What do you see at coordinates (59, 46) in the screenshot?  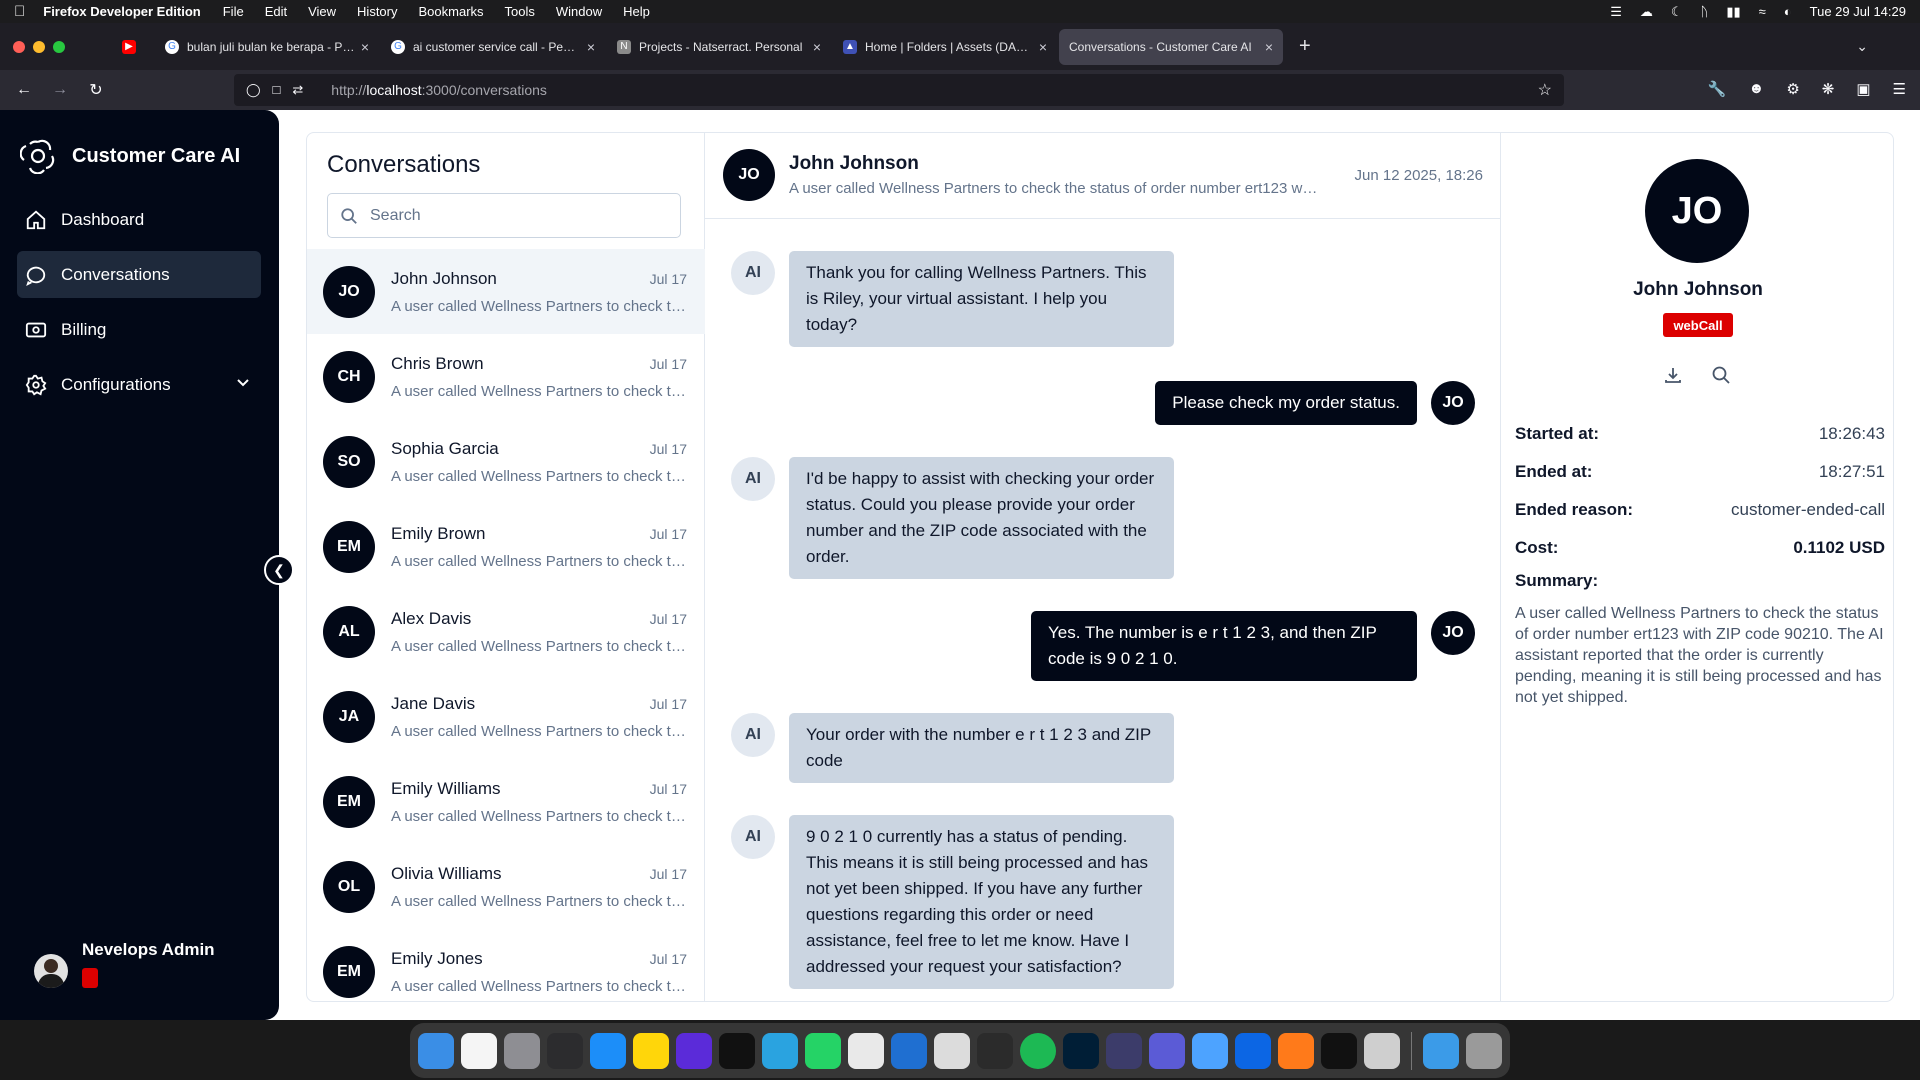 I see `zoom-window-button` at bounding box center [59, 46].